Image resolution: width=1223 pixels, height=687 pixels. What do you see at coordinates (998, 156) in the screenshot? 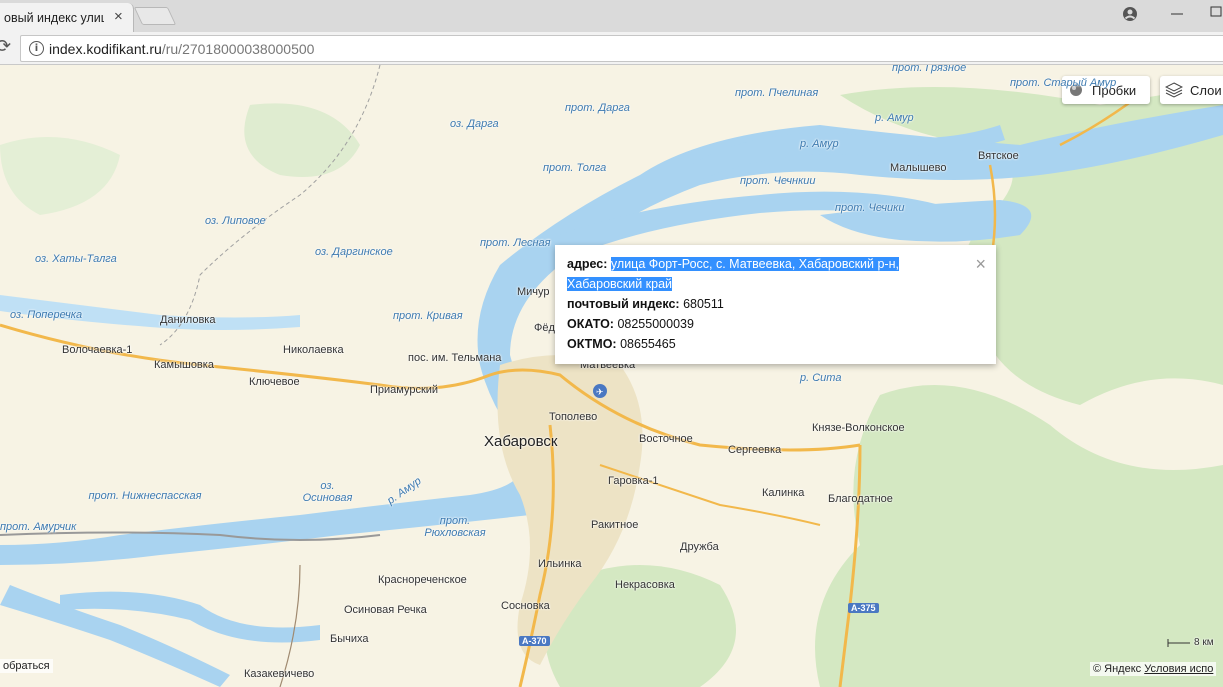
I see `map-label: Вятское` at bounding box center [998, 156].